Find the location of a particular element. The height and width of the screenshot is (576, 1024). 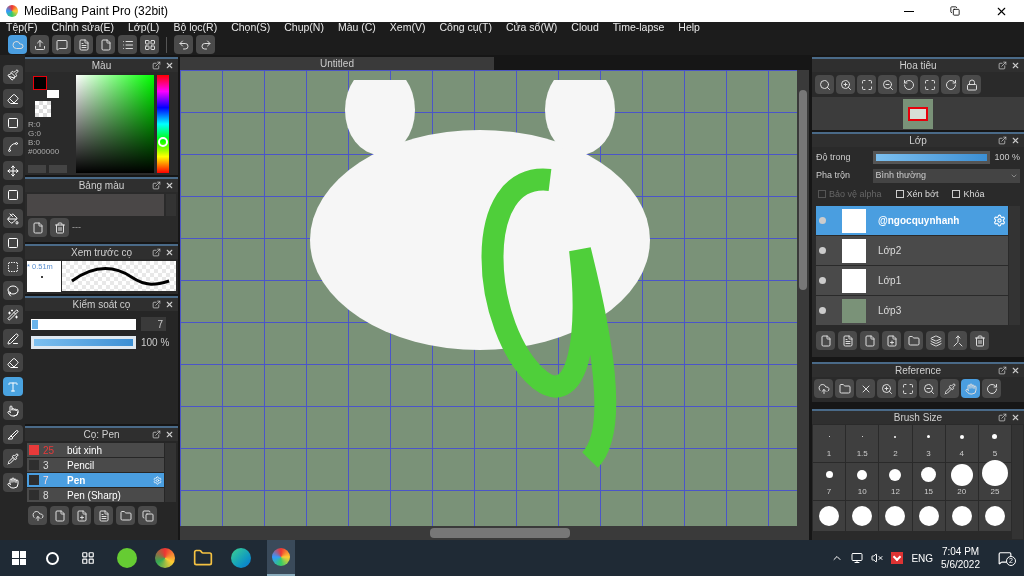

move-icon is located at coordinates (12, 170).